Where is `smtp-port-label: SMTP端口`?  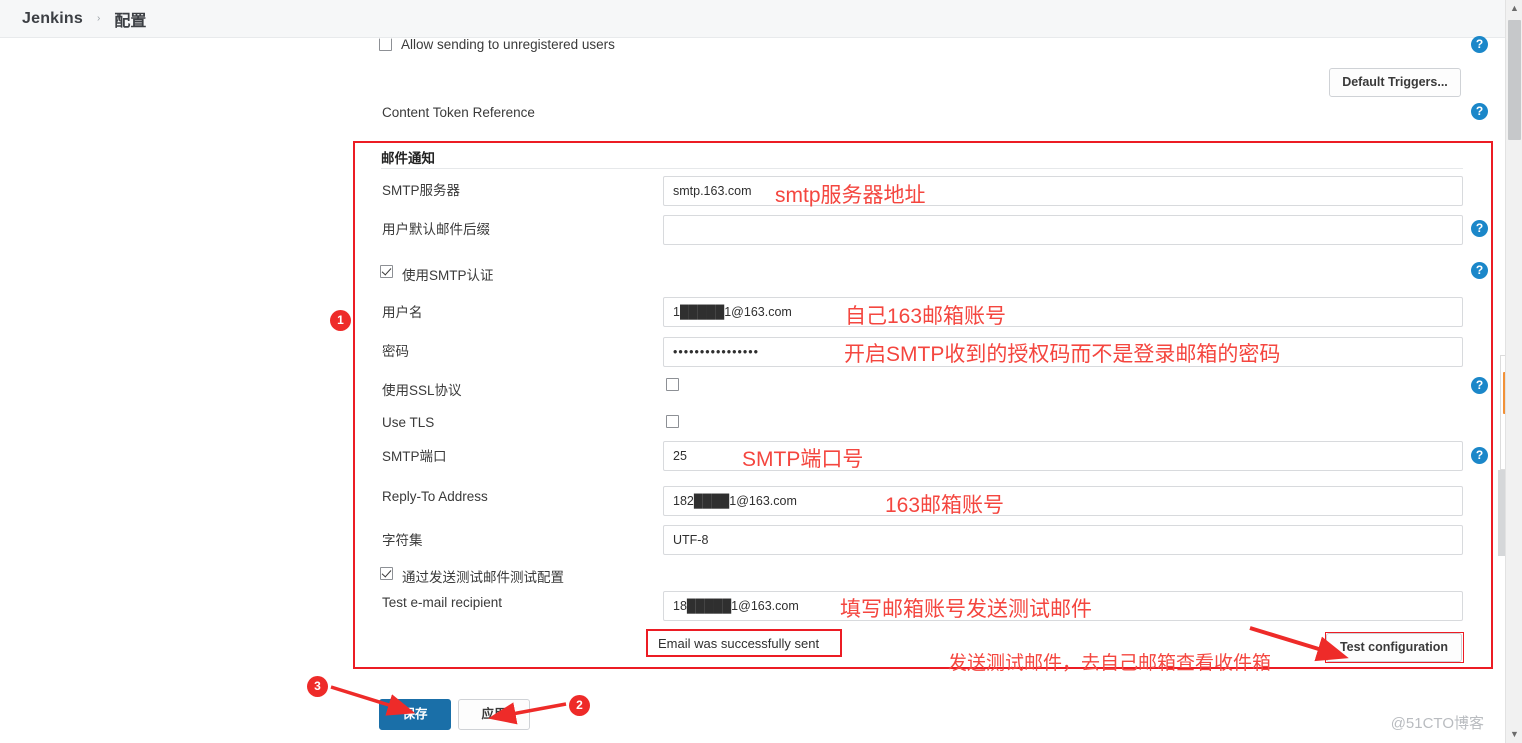 smtp-port-label: SMTP端口 is located at coordinates (414, 456).